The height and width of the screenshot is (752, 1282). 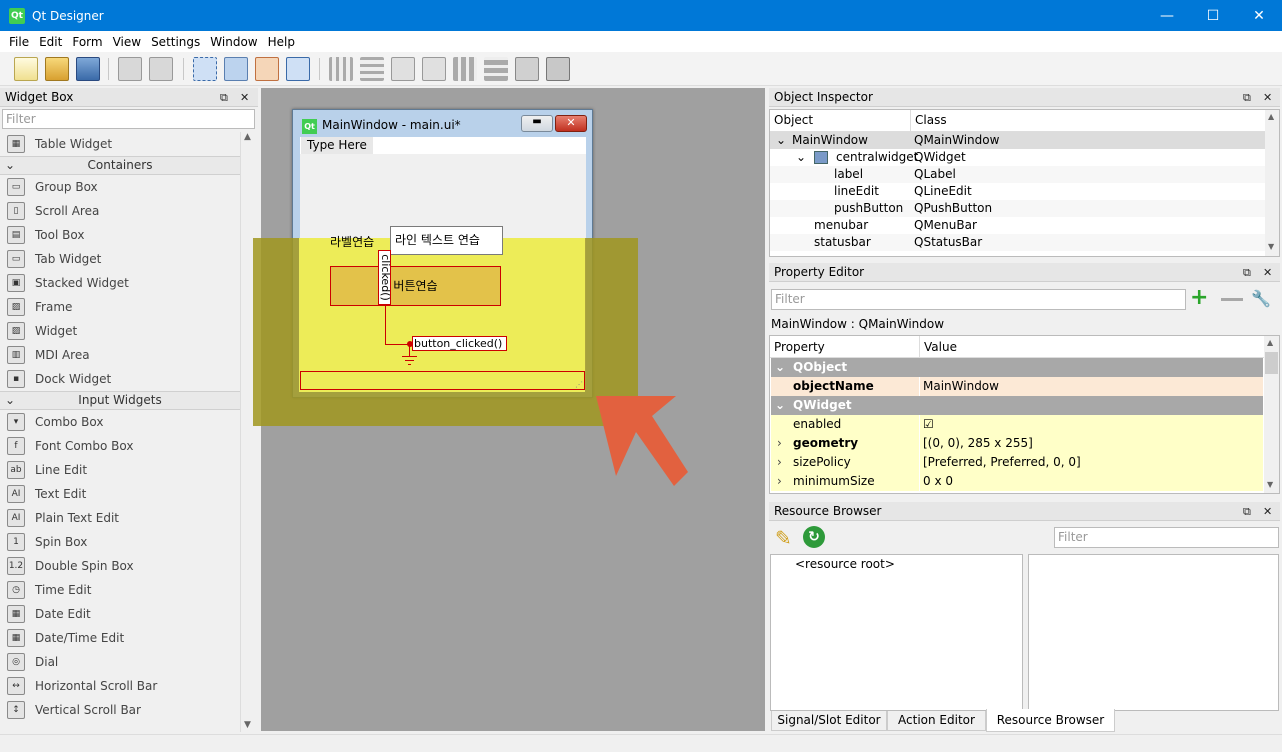 What do you see at coordinates (814, 537) in the screenshot?
I see `reload-icon: ↻` at bounding box center [814, 537].